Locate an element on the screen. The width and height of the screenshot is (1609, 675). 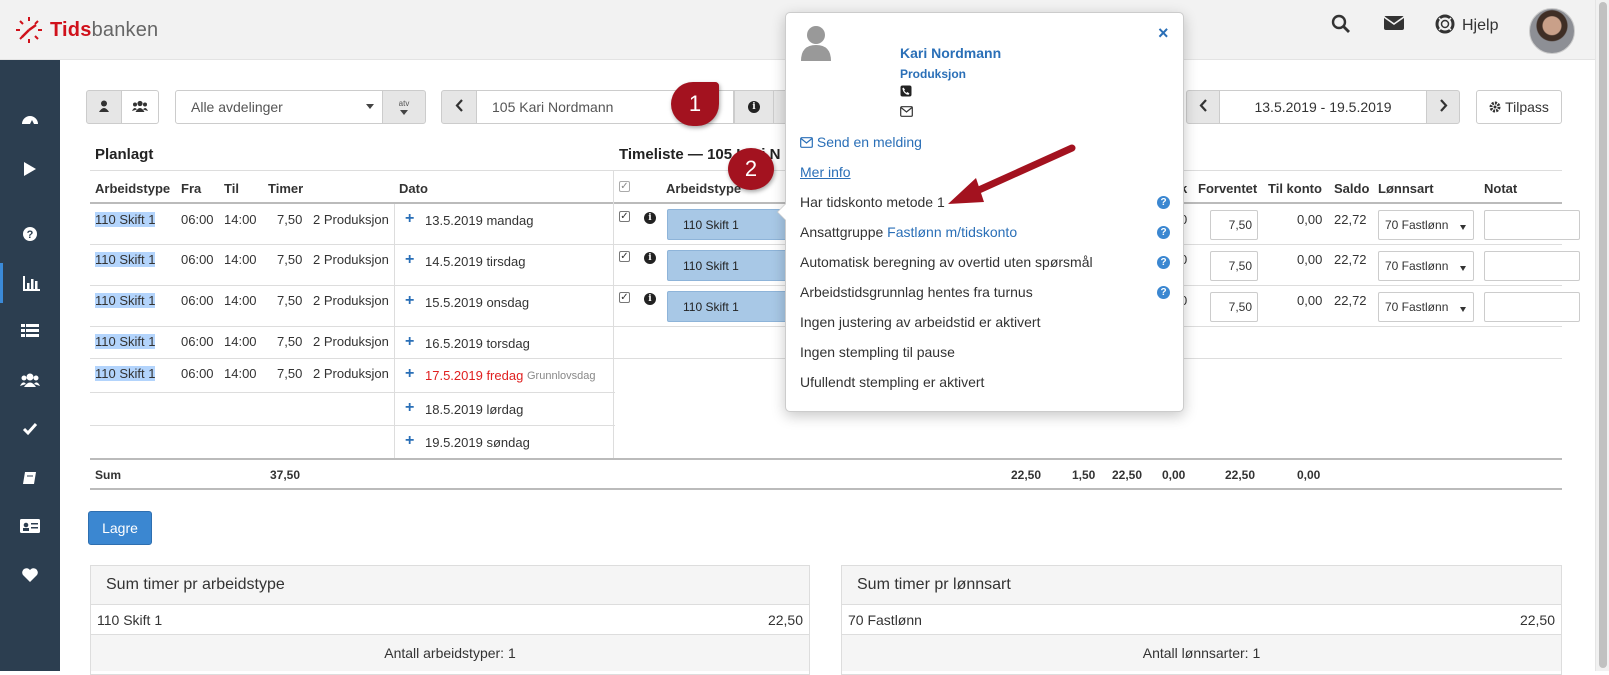
page-scrollbar is located at coordinates (1602, 335).